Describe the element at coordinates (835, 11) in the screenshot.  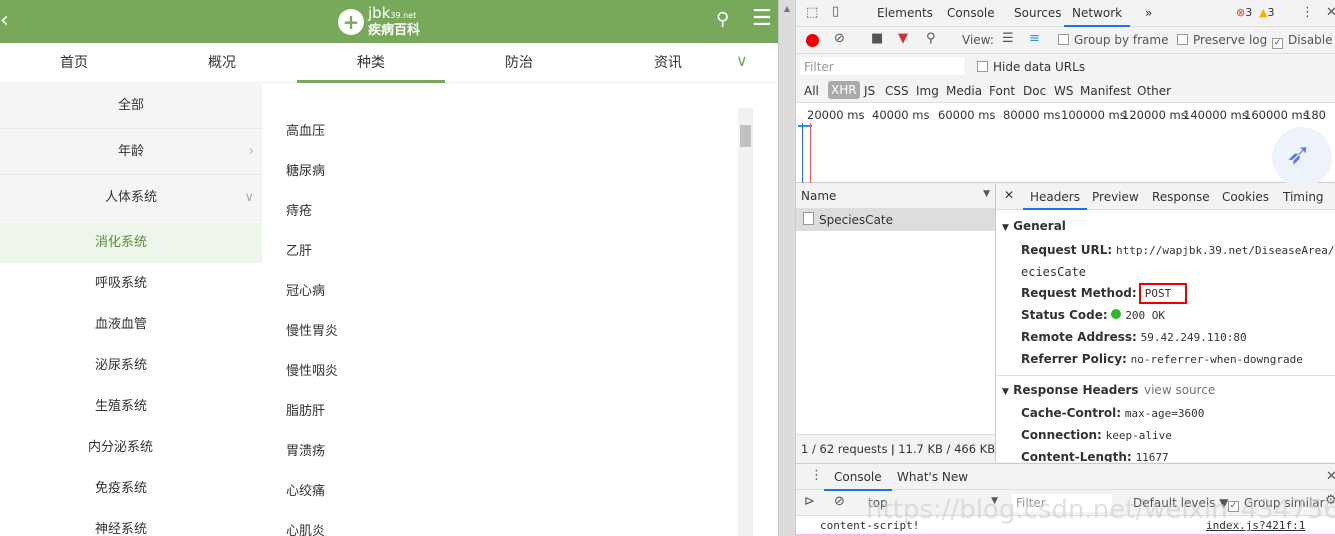
I see `device-toolbar-icon: ▯` at that location.